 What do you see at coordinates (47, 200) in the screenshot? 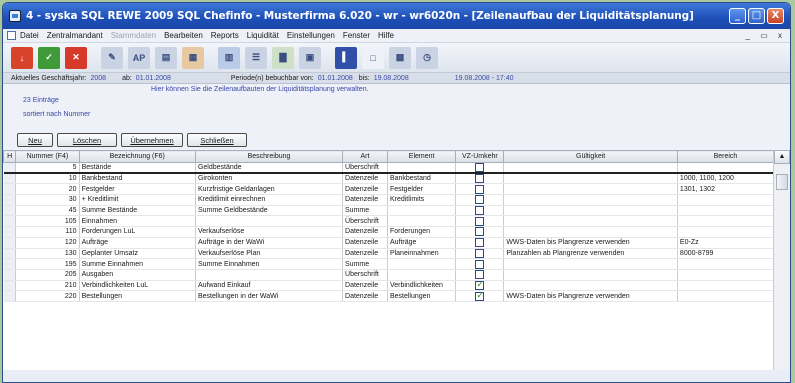
I see `cell-num: 30` at bounding box center [47, 200].